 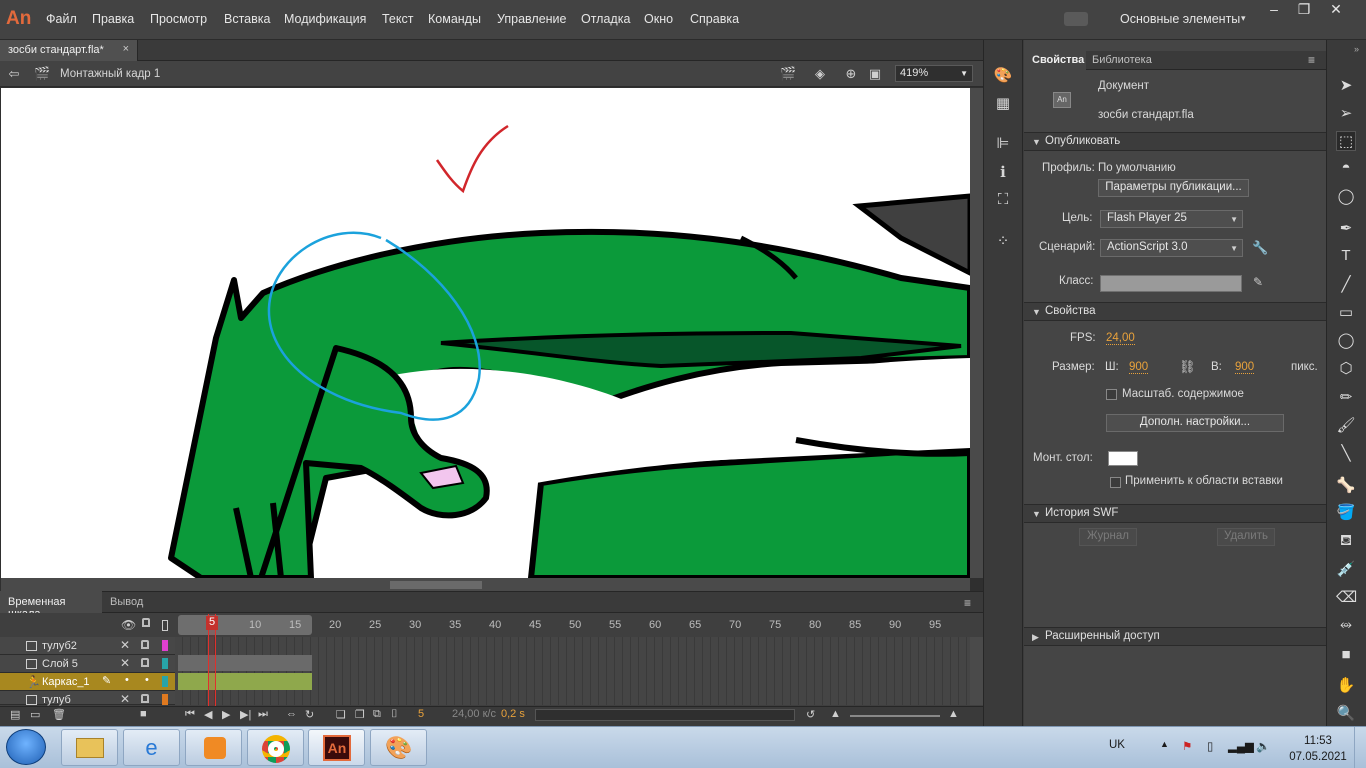 I want to click on camera-icon: ■, so click(x=143, y=714).